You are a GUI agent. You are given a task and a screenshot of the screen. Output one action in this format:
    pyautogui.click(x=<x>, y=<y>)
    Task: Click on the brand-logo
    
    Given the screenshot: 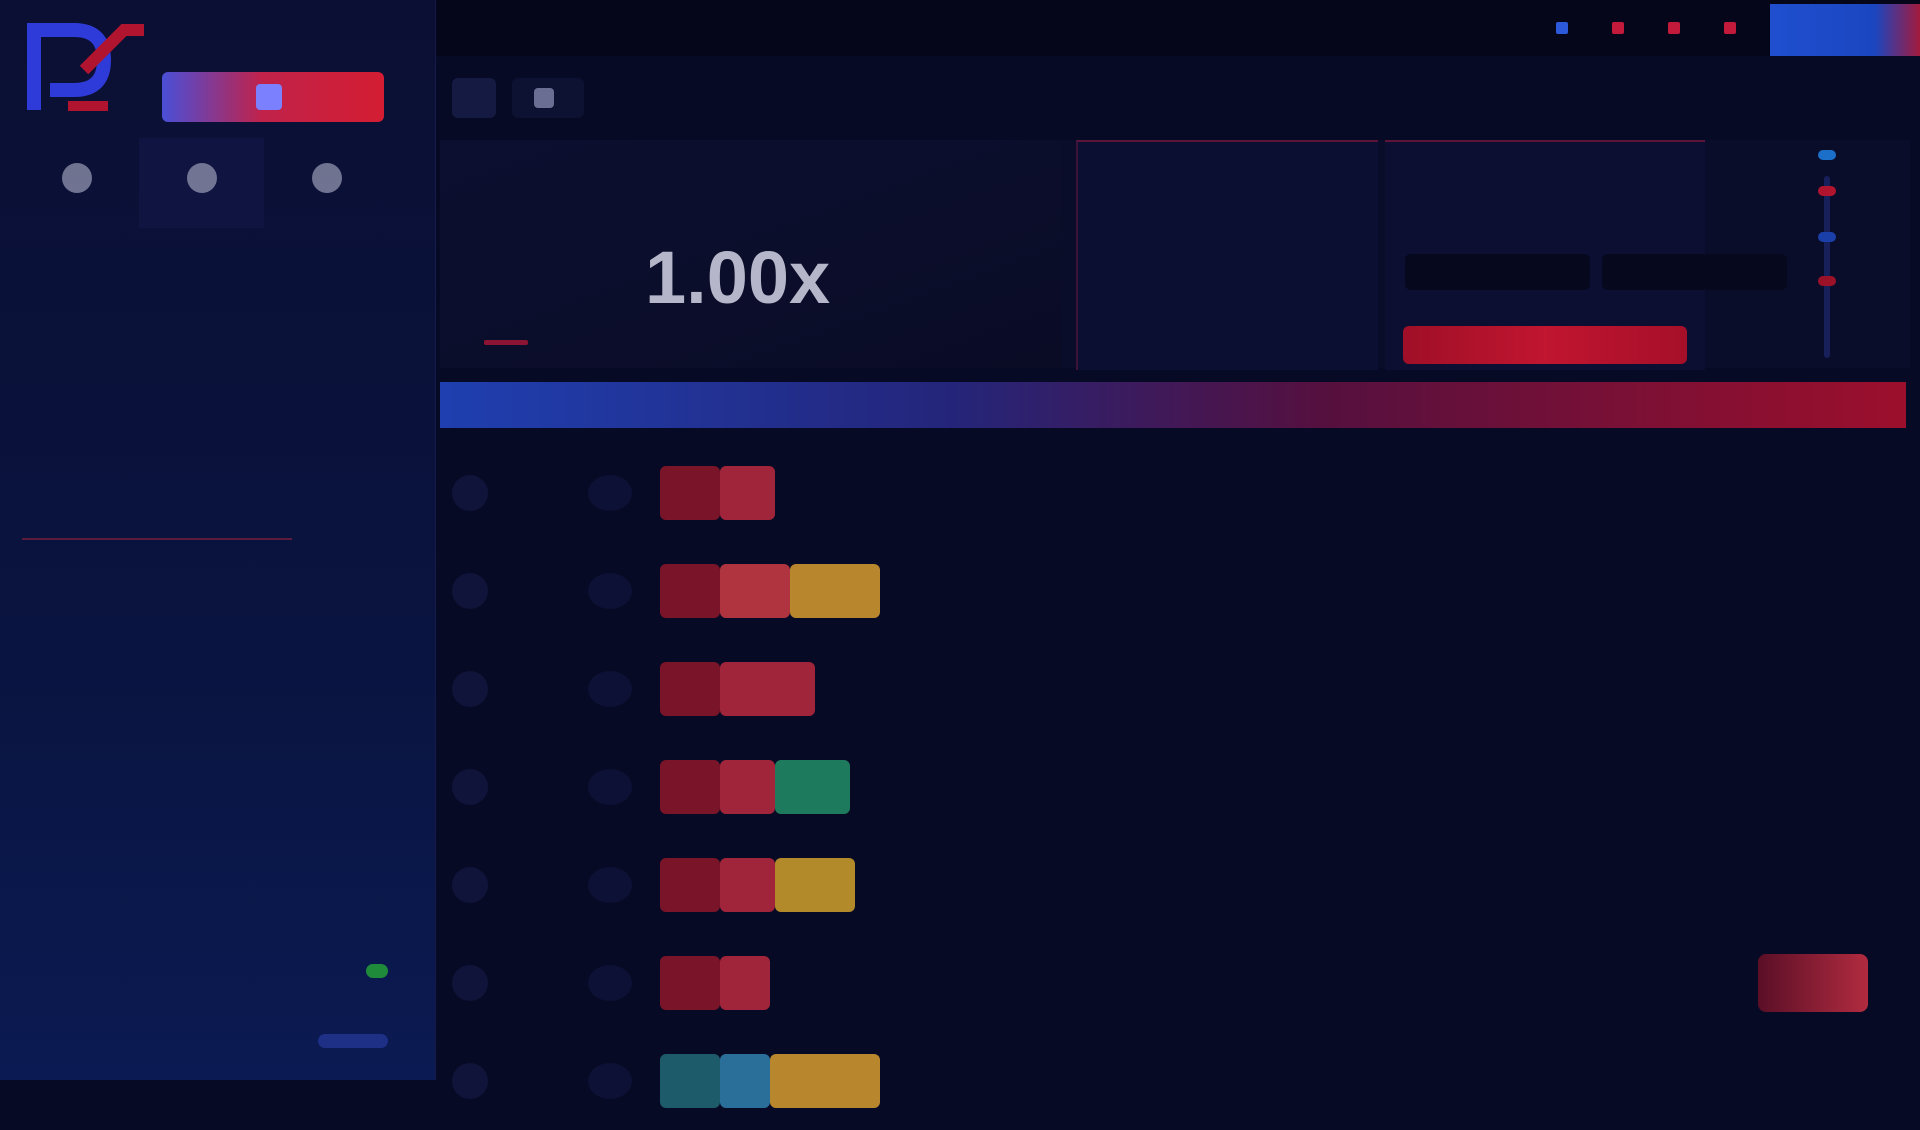 What is the action you would take?
    pyautogui.click(x=84, y=70)
    